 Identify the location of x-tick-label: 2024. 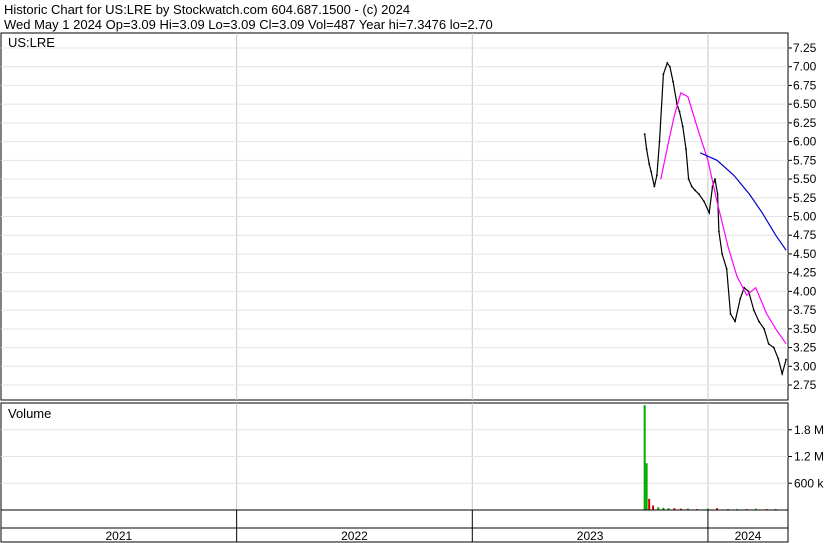
(748, 536).